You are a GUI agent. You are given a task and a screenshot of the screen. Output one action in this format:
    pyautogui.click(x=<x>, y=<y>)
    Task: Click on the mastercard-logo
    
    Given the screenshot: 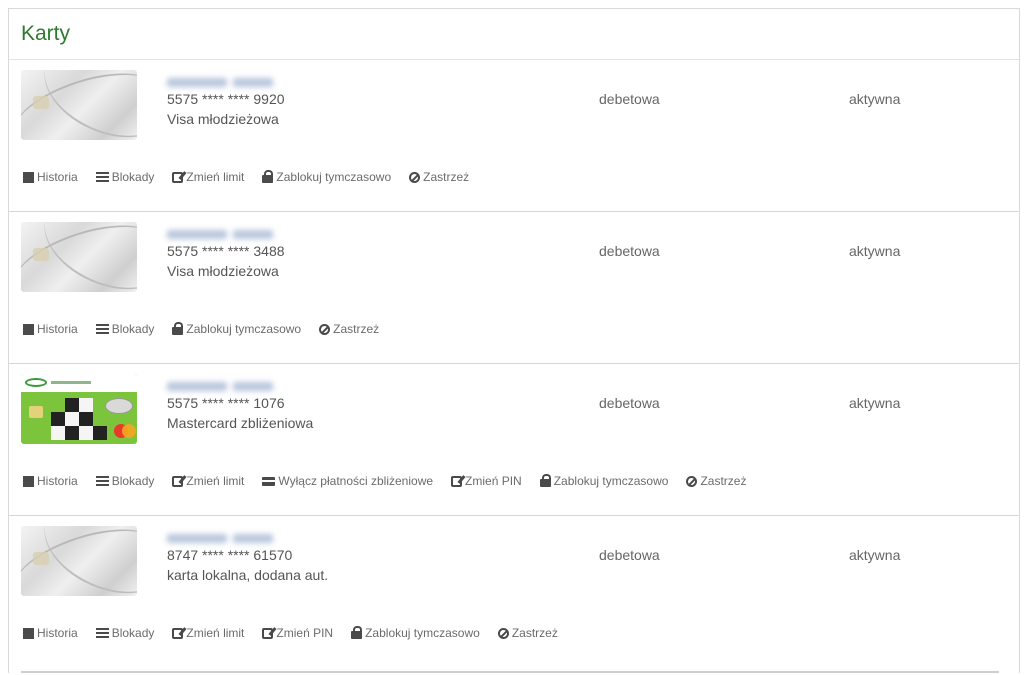 What is the action you would take?
    pyautogui.click(x=129, y=431)
    